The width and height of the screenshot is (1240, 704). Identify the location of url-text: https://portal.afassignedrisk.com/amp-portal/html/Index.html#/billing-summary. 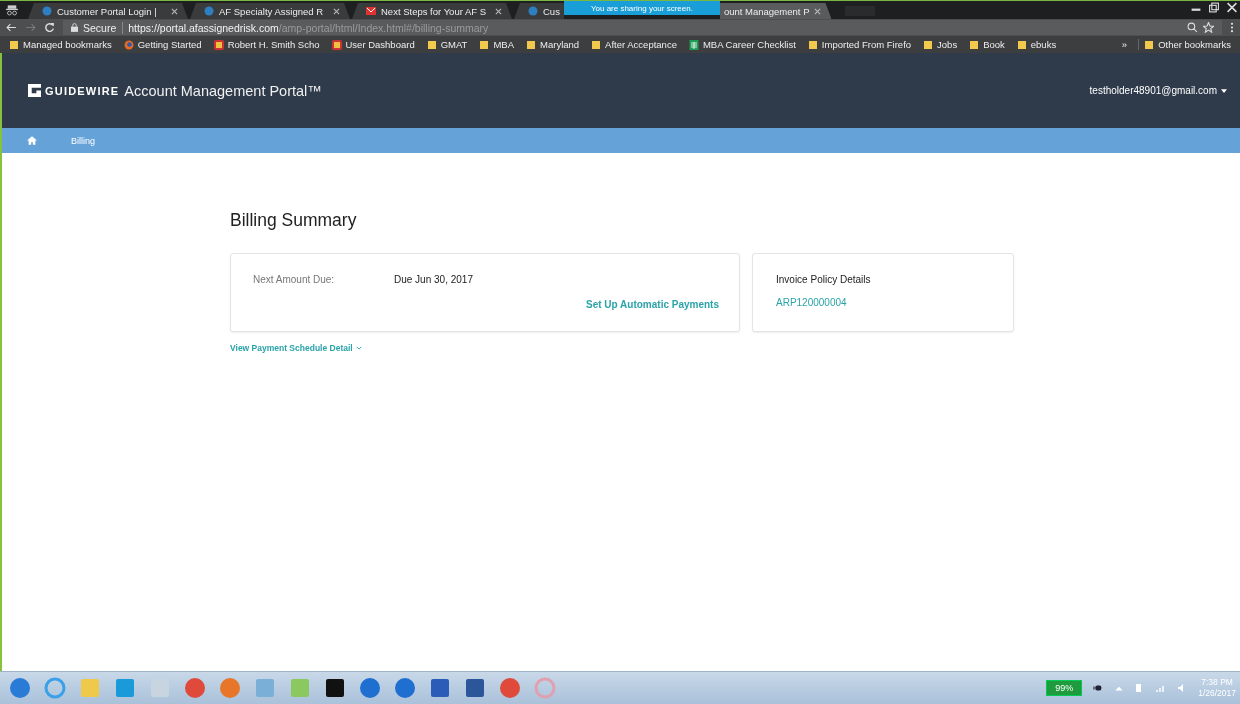
(308, 27).